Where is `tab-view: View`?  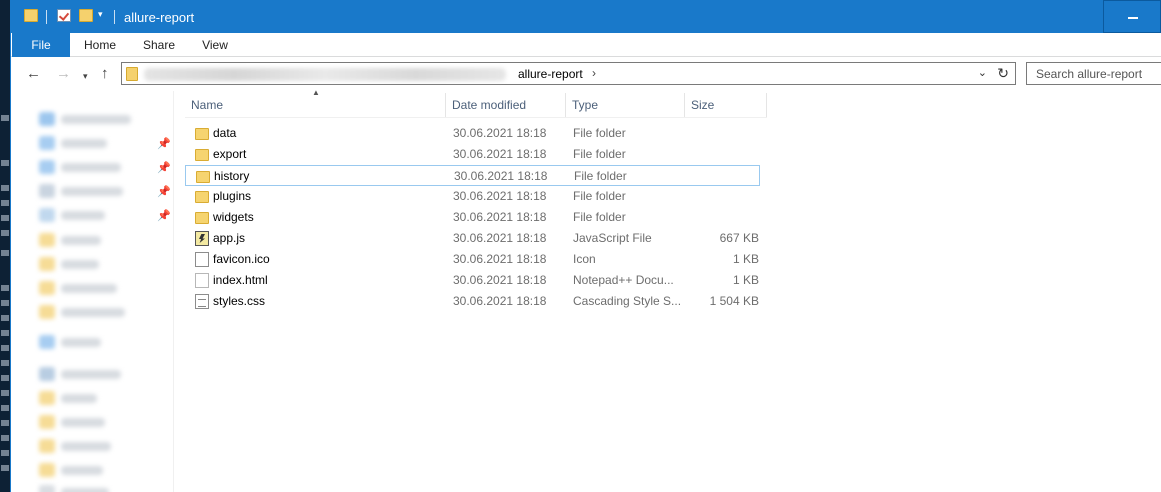
tab-view: View is located at coordinates (215, 45).